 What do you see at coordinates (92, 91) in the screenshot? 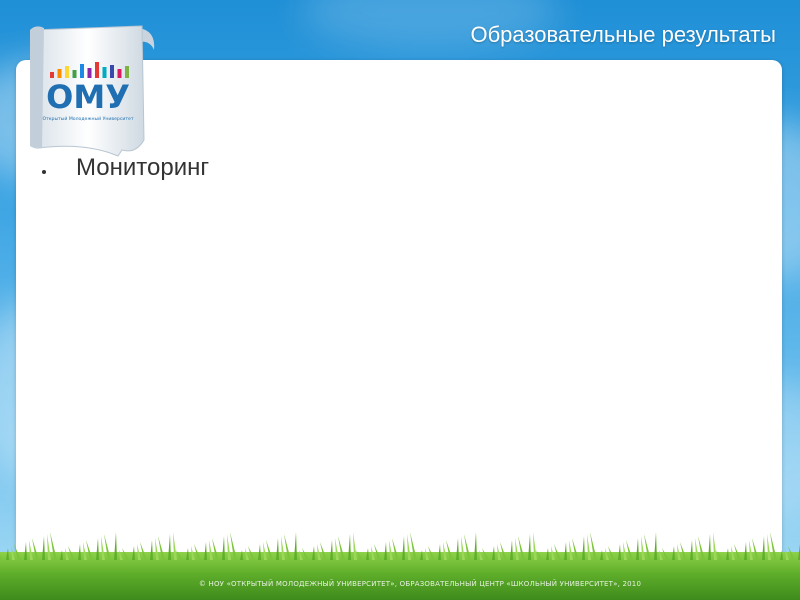
I see `ribbon-logo-icon: ОМУ Открытый Молодежный Университет` at bounding box center [92, 91].